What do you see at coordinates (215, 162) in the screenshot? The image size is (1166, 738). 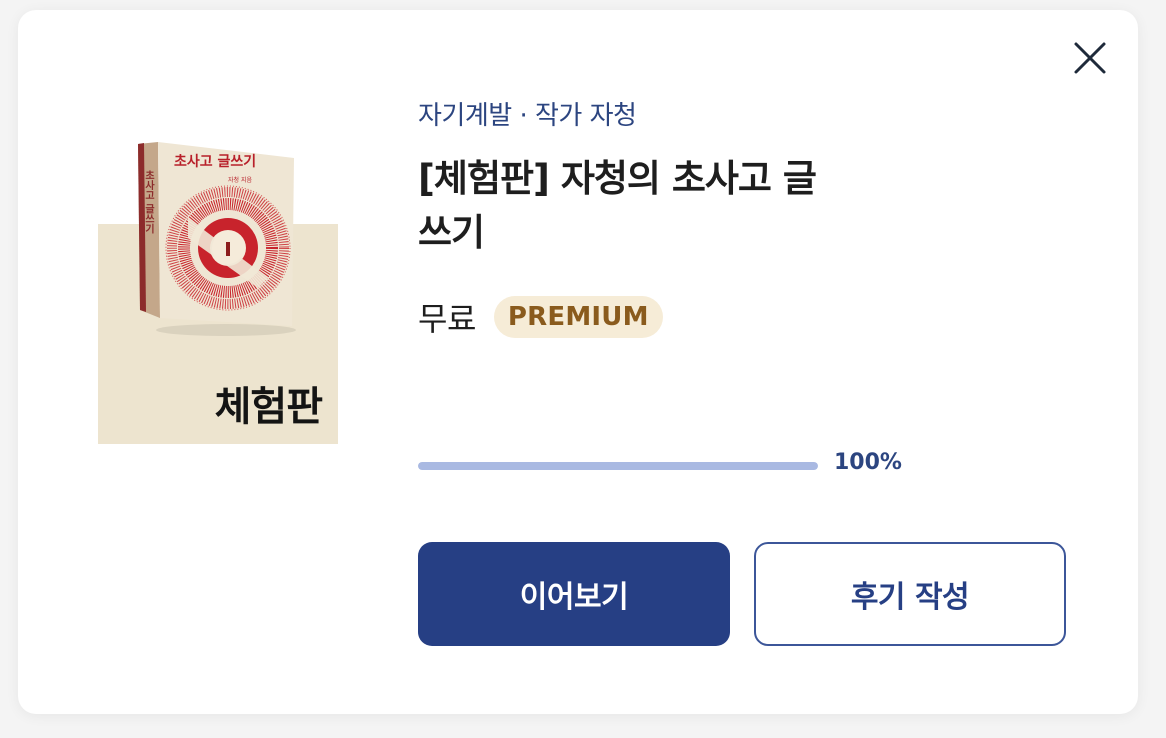 I see `cover-title-text: 초사고 글쓰기` at bounding box center [215, 162].